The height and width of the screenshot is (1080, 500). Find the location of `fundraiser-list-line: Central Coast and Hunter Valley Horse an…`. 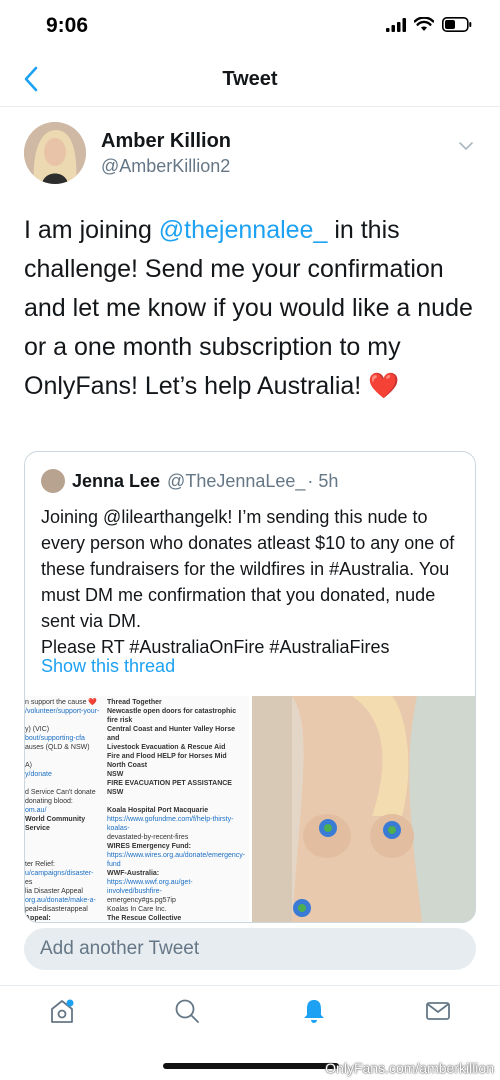

fundraiser-list-line: Central Coast and Hunter Valley Horse an… is located at coordinates (171, 734).